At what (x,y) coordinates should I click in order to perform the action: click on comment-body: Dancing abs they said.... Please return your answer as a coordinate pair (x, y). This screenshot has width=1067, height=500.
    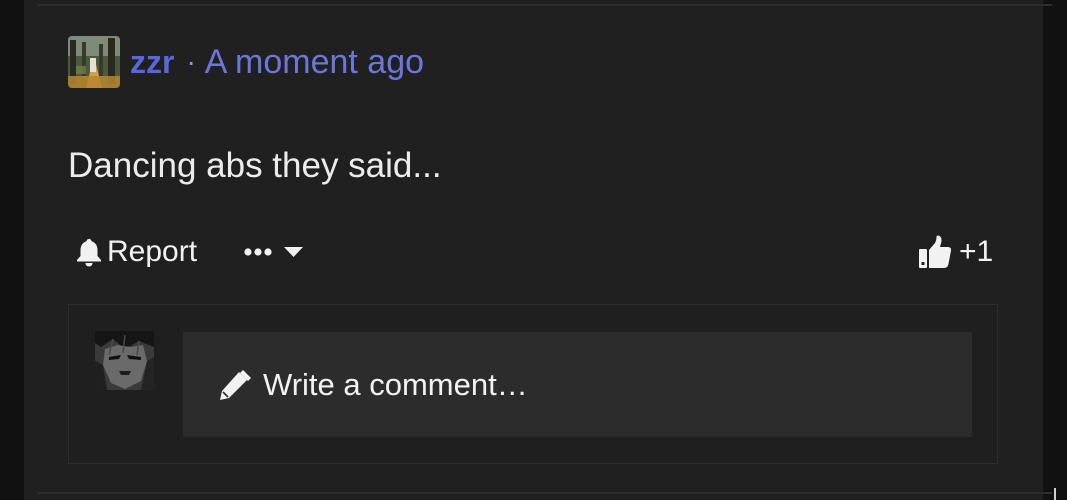
    Looking at the image, I should click on (255, 165).